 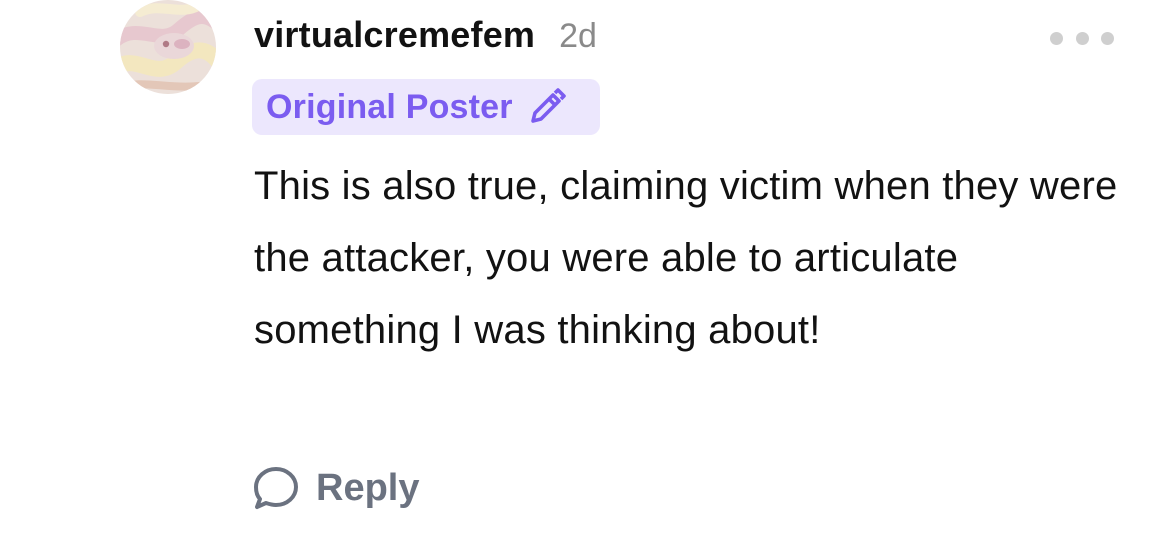 I want to click on comment-header: virtualcremefem 2d, so click(x=425, y=38).